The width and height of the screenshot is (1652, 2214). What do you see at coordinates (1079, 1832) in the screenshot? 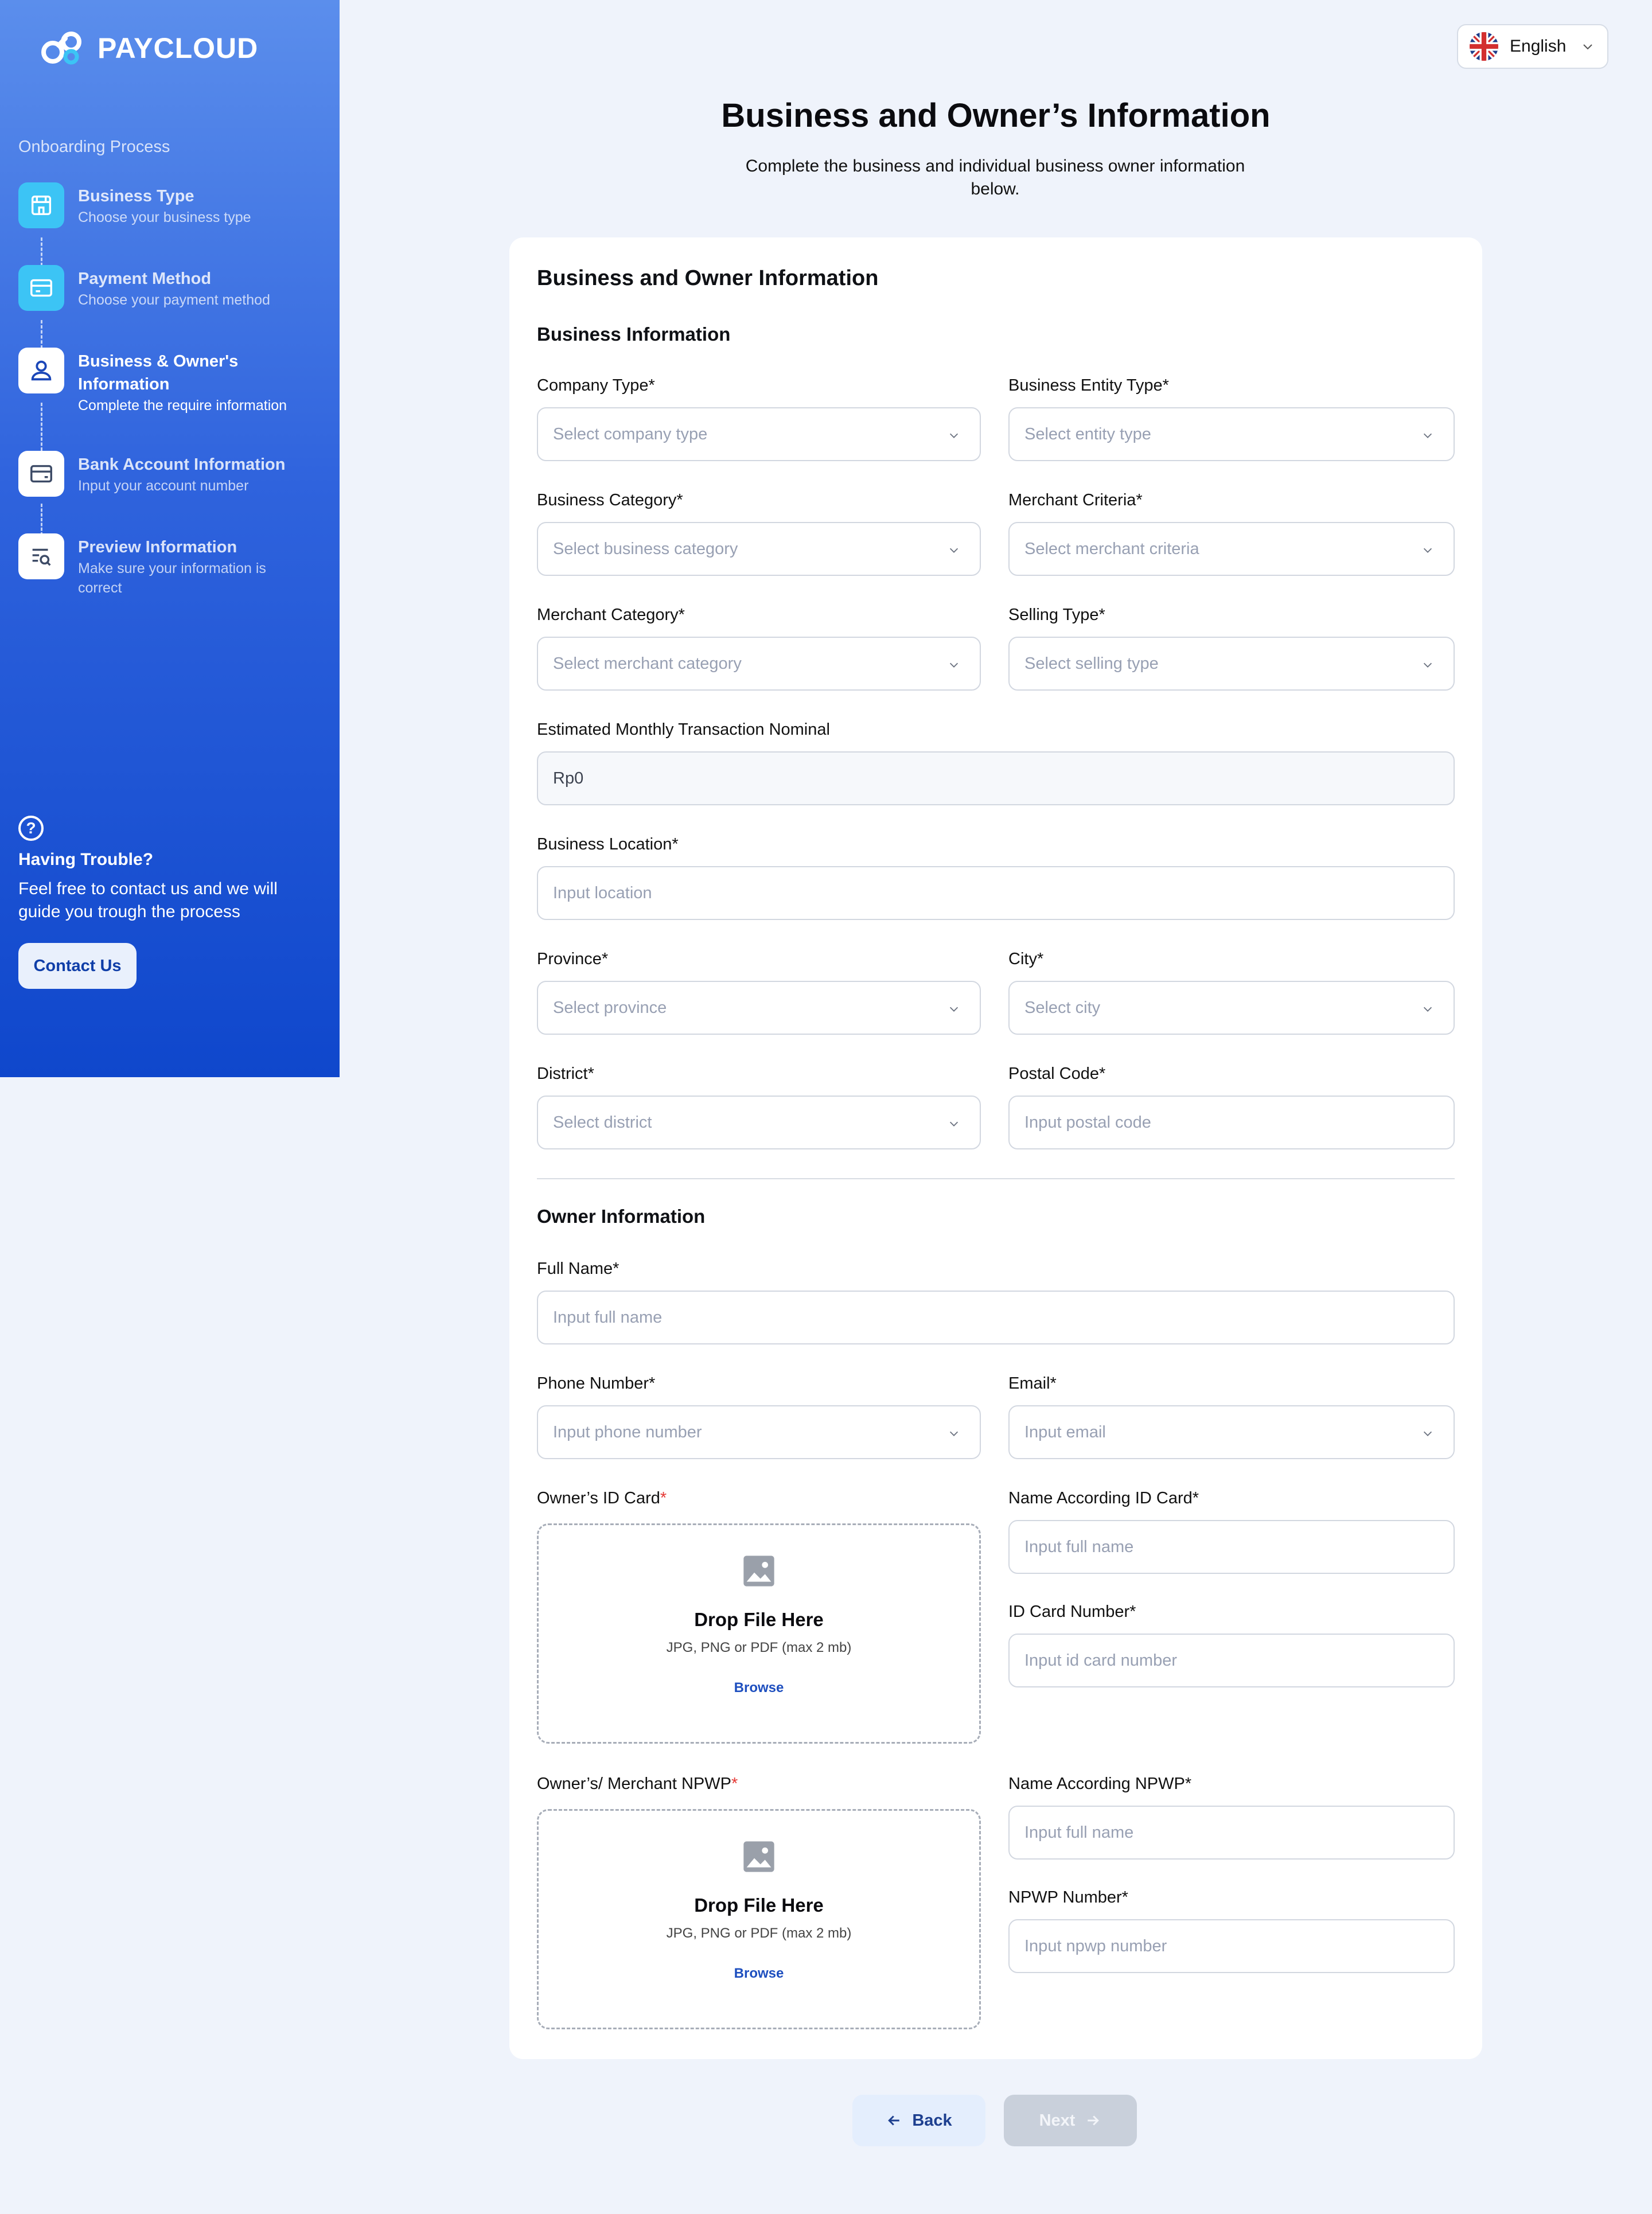
I see `npwp-name-placeholder: Input full name` at bounding box center [1079, 1832].